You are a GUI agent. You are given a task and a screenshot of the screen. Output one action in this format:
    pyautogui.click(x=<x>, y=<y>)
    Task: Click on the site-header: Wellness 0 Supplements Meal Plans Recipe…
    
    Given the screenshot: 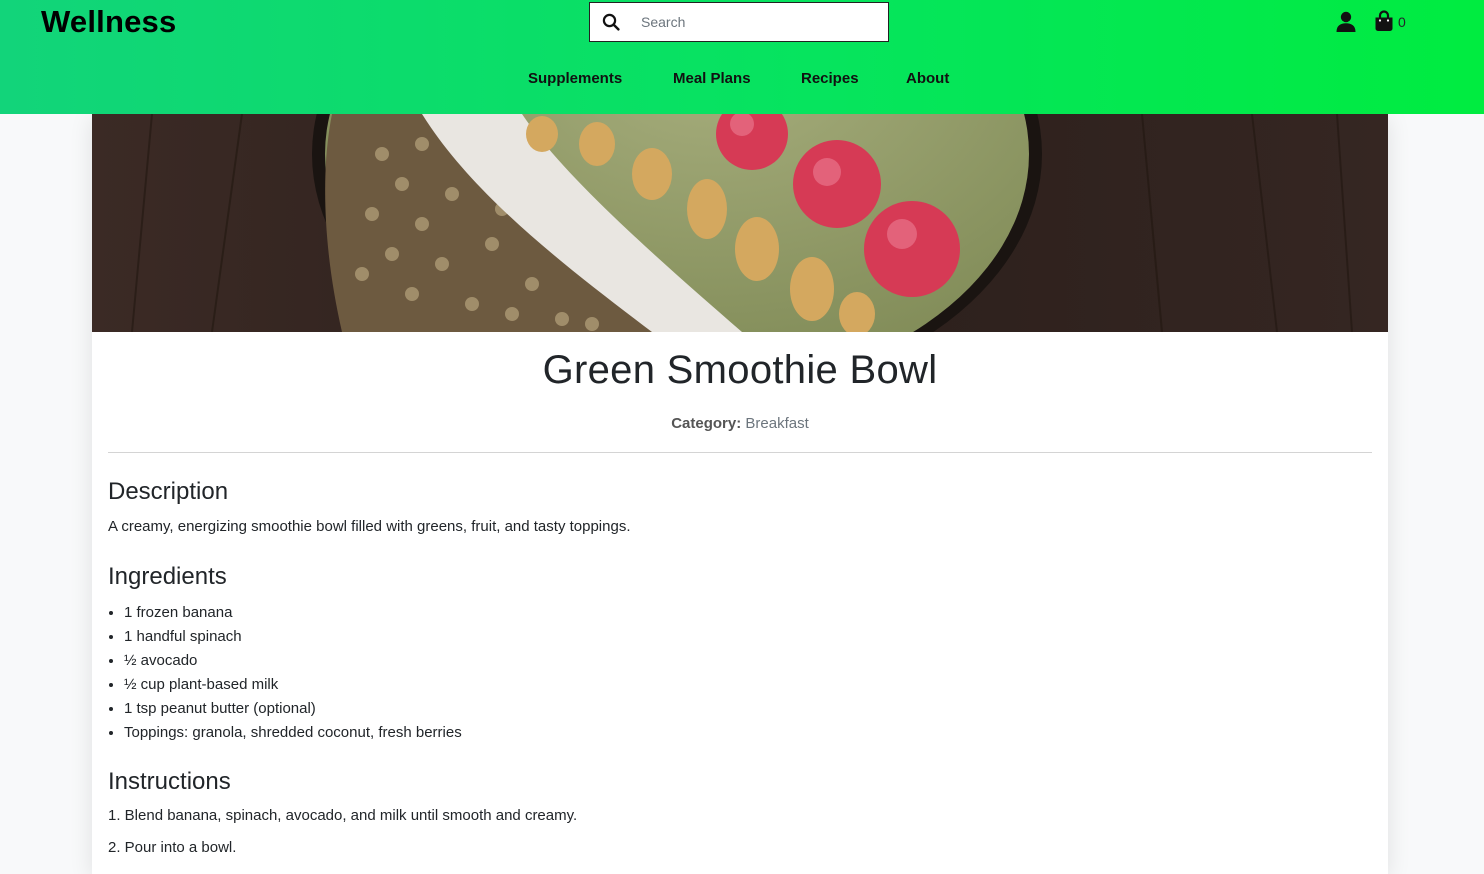 What is the action you would take?
    pyautogui.click(x=742, y=57)
    